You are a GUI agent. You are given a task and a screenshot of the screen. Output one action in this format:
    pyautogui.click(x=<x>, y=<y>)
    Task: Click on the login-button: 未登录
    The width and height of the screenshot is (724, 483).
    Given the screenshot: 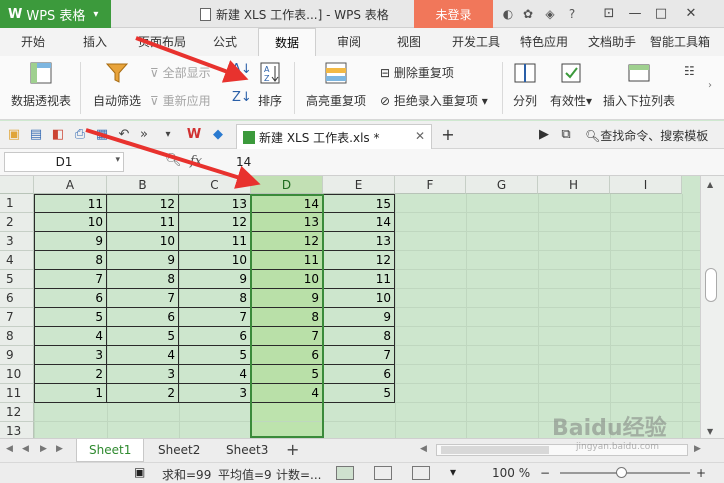 What is the action you would take?
    pyautogui.click(x=453, y=14)
    